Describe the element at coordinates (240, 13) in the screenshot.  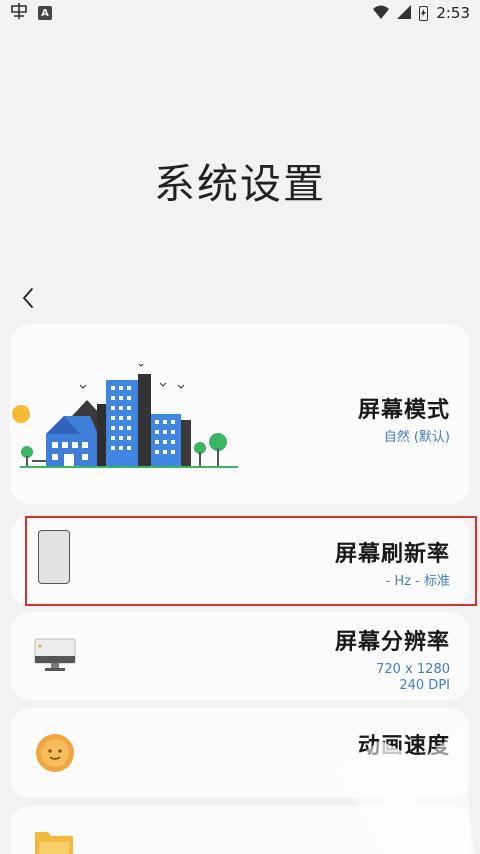
I see `status-bar: A 2:53` at that location.